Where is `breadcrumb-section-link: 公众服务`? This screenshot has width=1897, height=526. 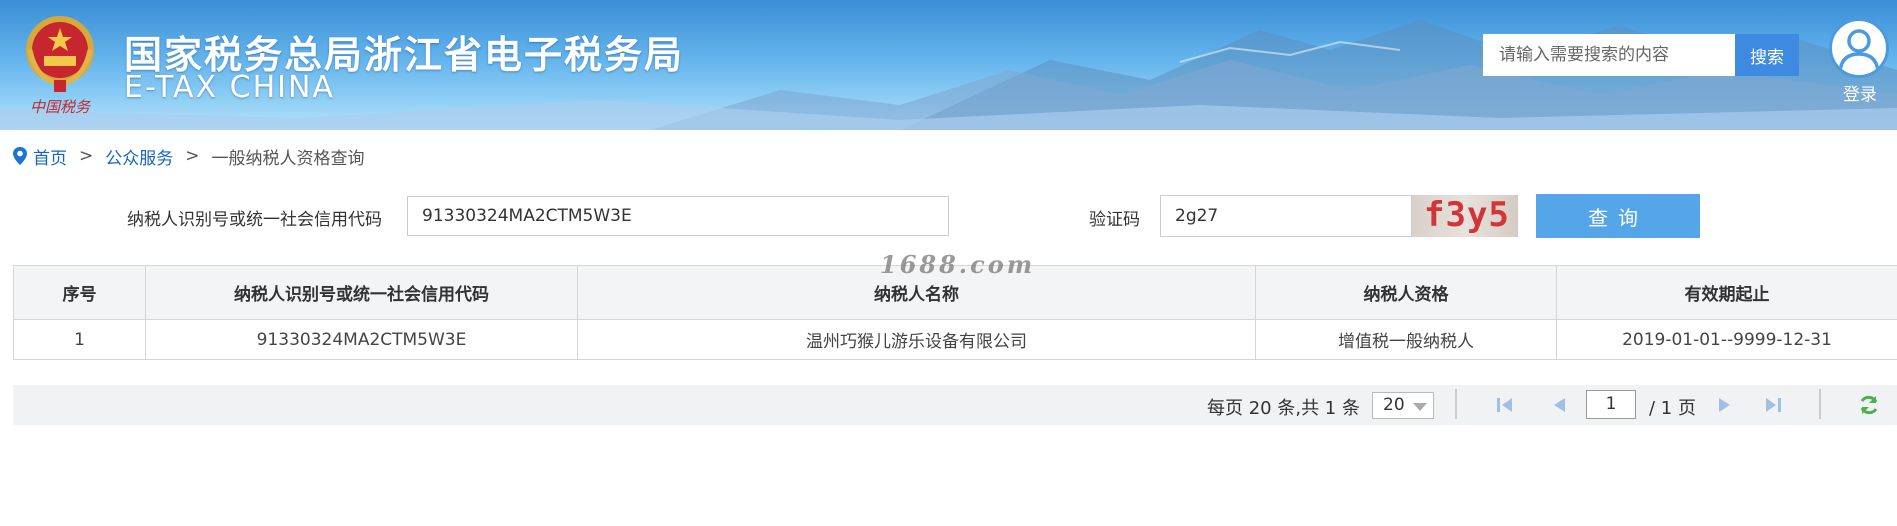
breadcrumb-section-link: 公众服务 is located at coordinates (139, 156).